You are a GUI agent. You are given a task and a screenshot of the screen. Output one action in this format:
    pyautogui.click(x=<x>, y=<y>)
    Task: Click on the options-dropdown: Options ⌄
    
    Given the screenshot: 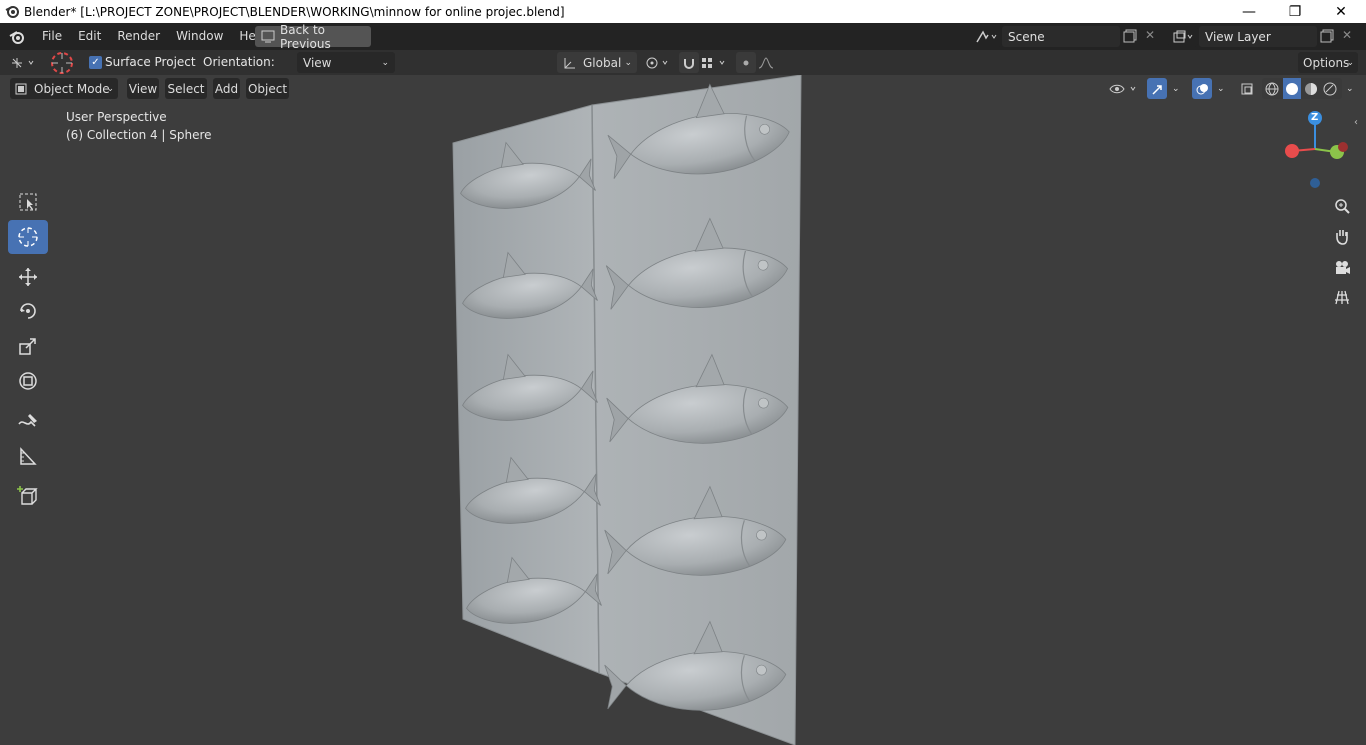 What is the action you would take?
    pyautogui.click(x=1328, y=62)
    